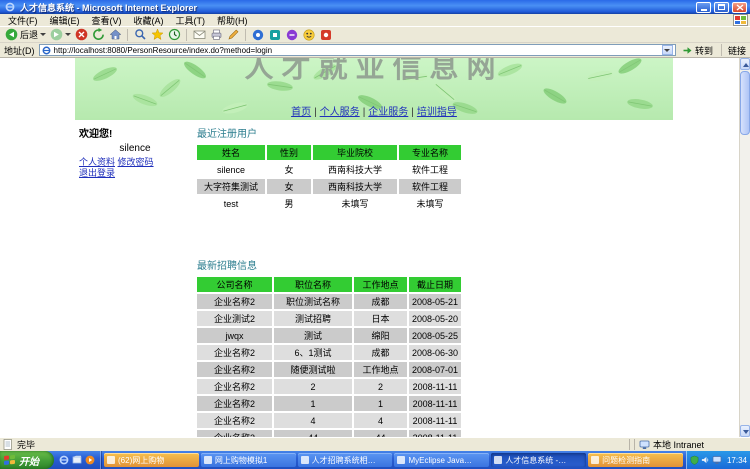  What do you see at coordinates (230, 187) in the screenshot?
I see `table-cell: 大字符集测试` at bounding box center [230, 187].